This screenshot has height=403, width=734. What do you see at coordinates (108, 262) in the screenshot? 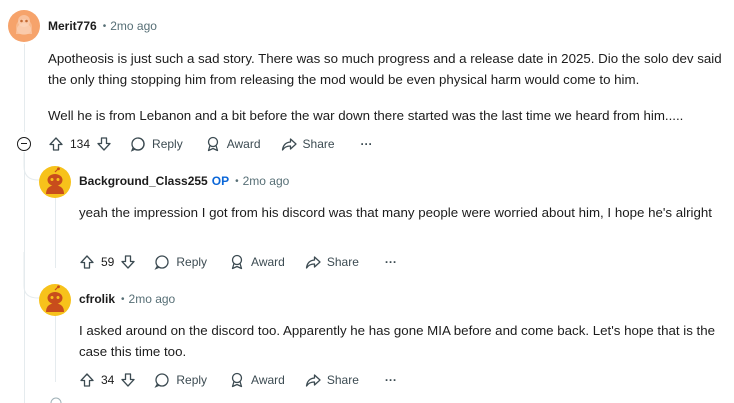
I see `vote-count: 59` at bounding box center [108, 262].